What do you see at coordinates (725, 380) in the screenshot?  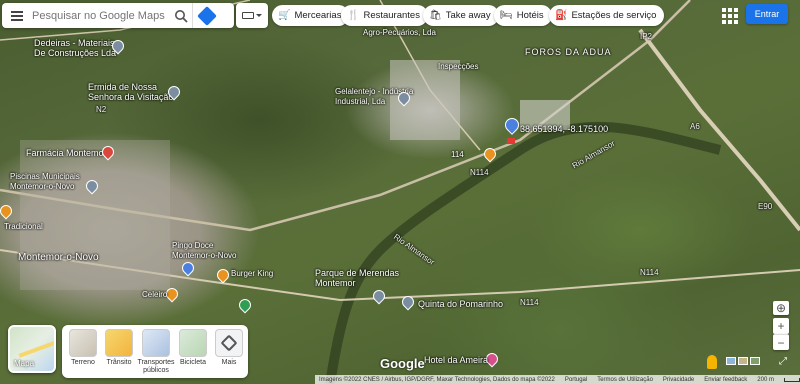 I see `feedback-link: Enviar feedback` at bounding box center [725, 380].